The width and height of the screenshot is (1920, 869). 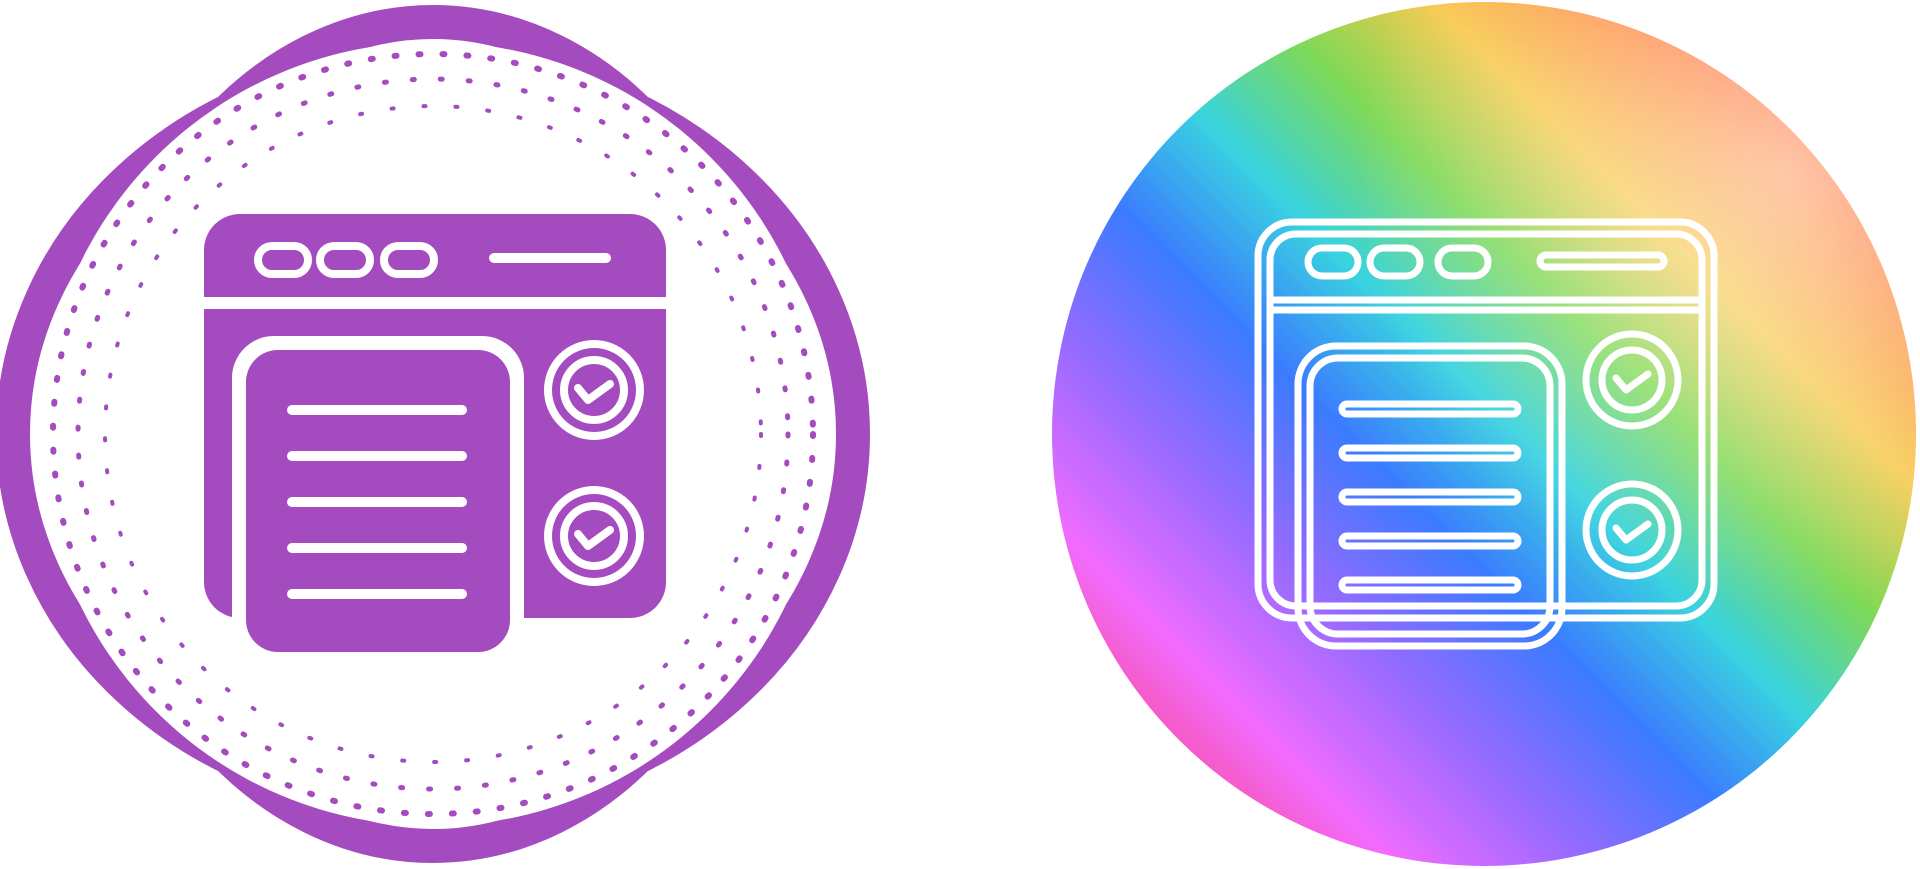 What do you see at coordinates (378, 501) in the screenshot?
I see `document-icon` at bounding box center [378, 501].